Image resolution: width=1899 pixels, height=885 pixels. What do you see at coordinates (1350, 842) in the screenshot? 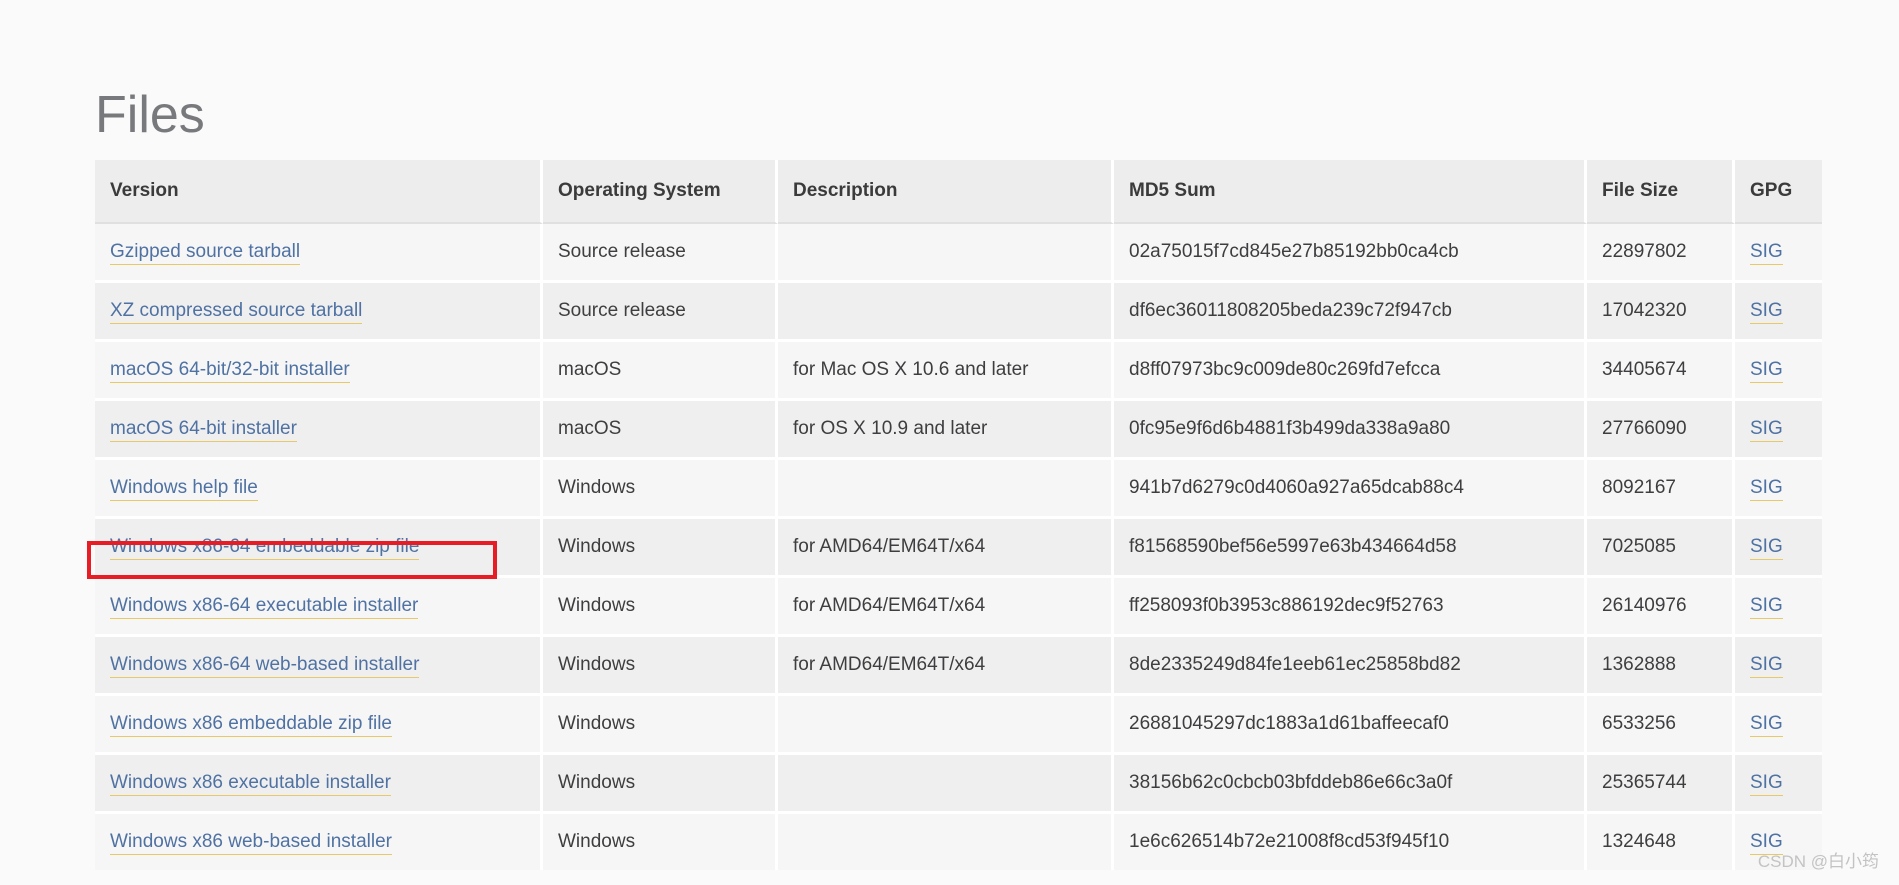
I see `cell-md5-sum: 1e6c626514b72e21008f8cd53f945f10` at bounding box center [1350, 842].